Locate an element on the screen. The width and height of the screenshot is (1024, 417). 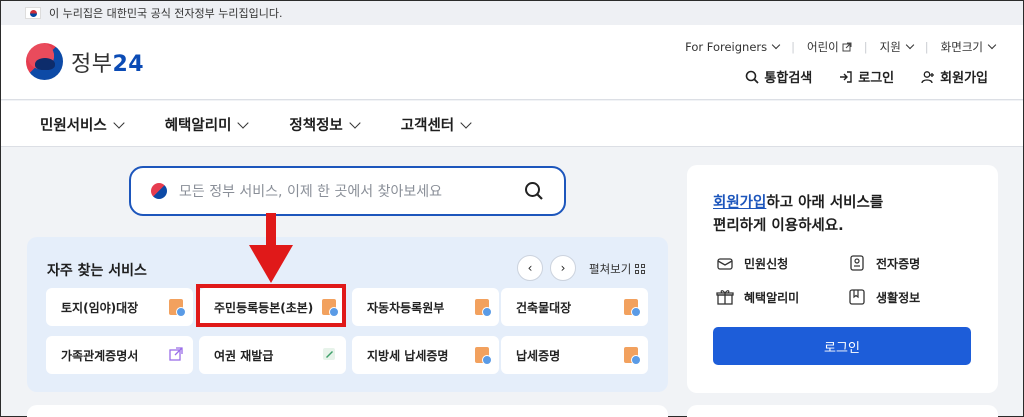
service-card-land-register: 토지(임야)대장 is located at coordinates (119, 307).